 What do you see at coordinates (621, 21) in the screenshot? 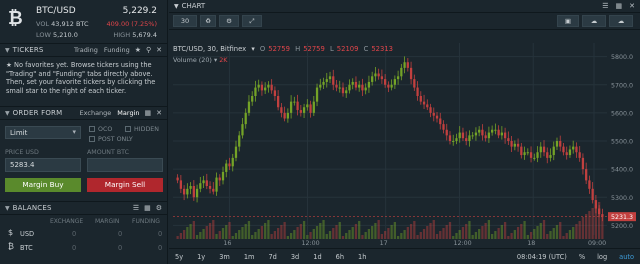
I see `cloud-save-icon: ☁` at bounding box center [621, 21].